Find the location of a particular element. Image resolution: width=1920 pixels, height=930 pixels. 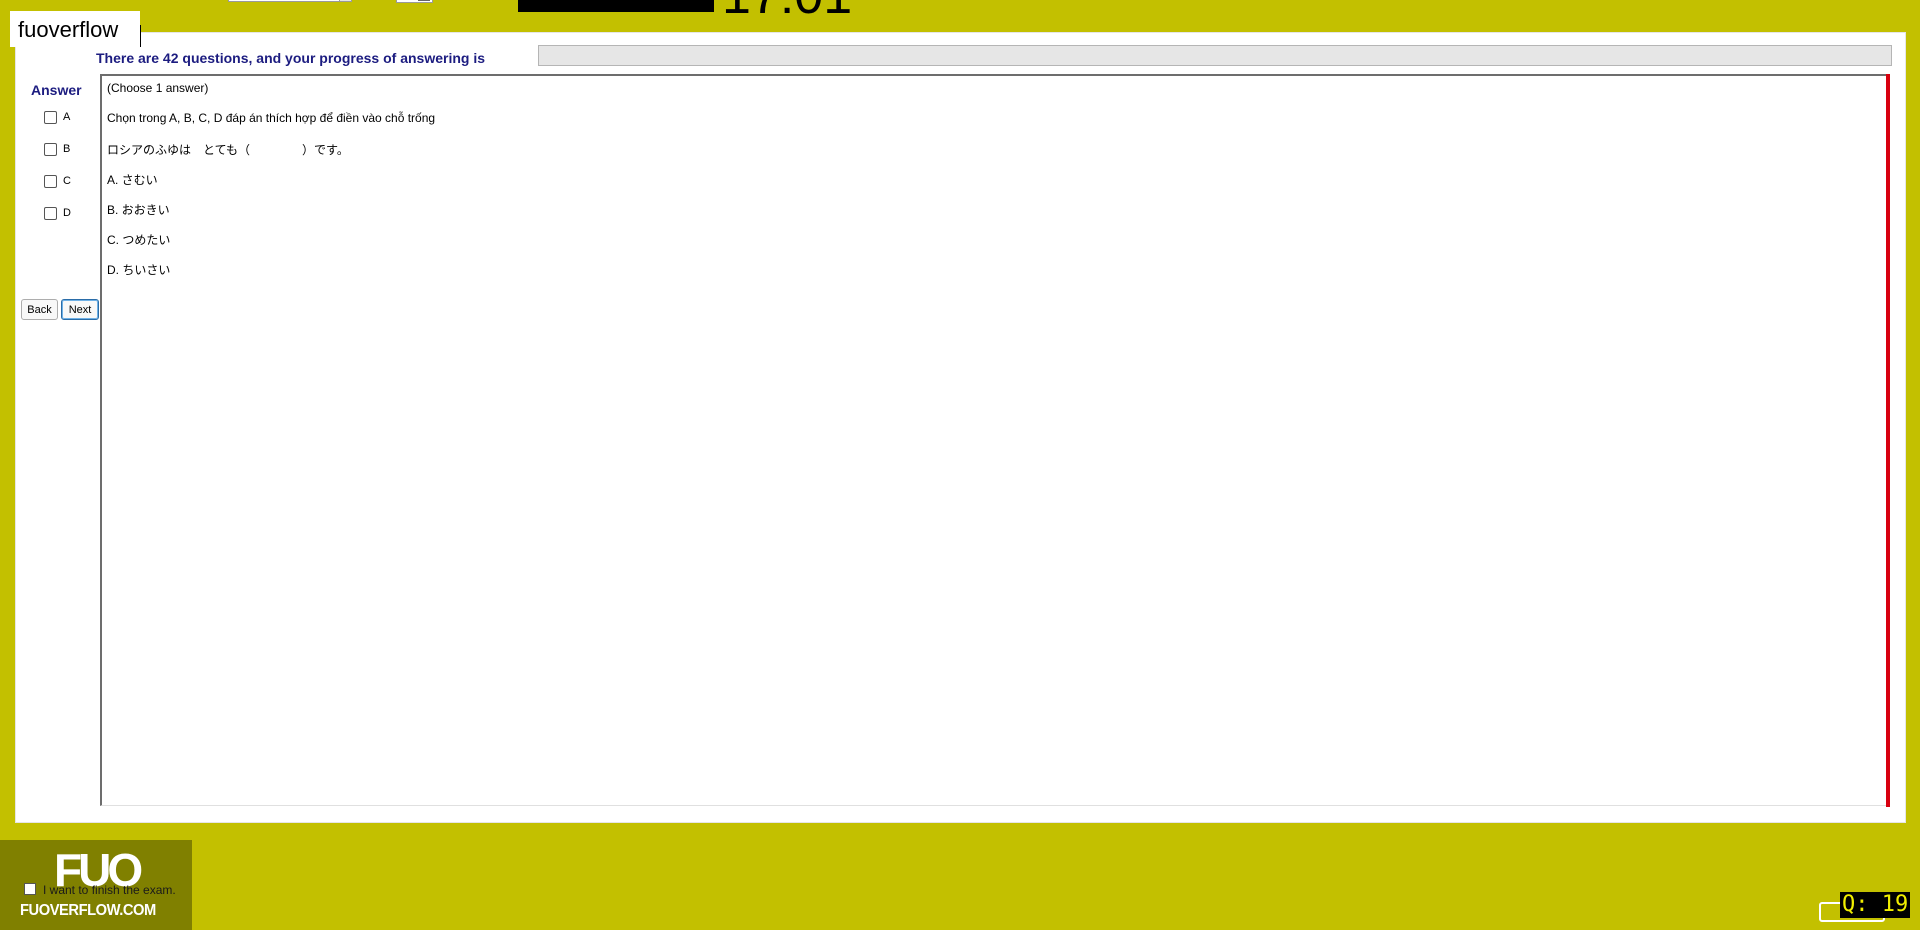

question-choice-c: C. つめたい is located at coordinates (139, 240).